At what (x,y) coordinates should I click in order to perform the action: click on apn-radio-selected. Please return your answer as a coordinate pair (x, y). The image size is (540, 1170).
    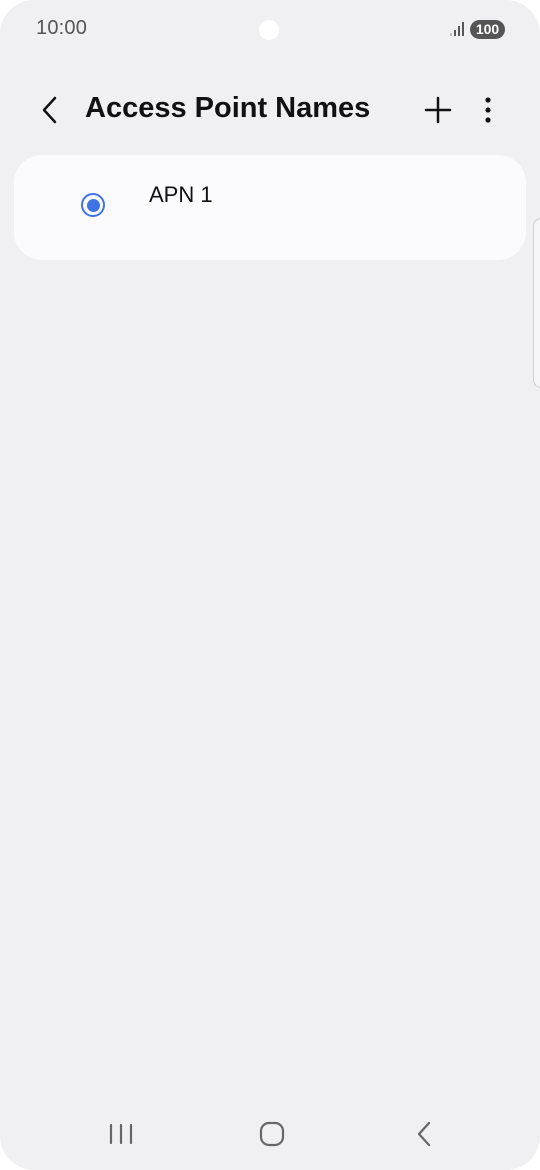
    Looking at the image, I should click on (93, 205).